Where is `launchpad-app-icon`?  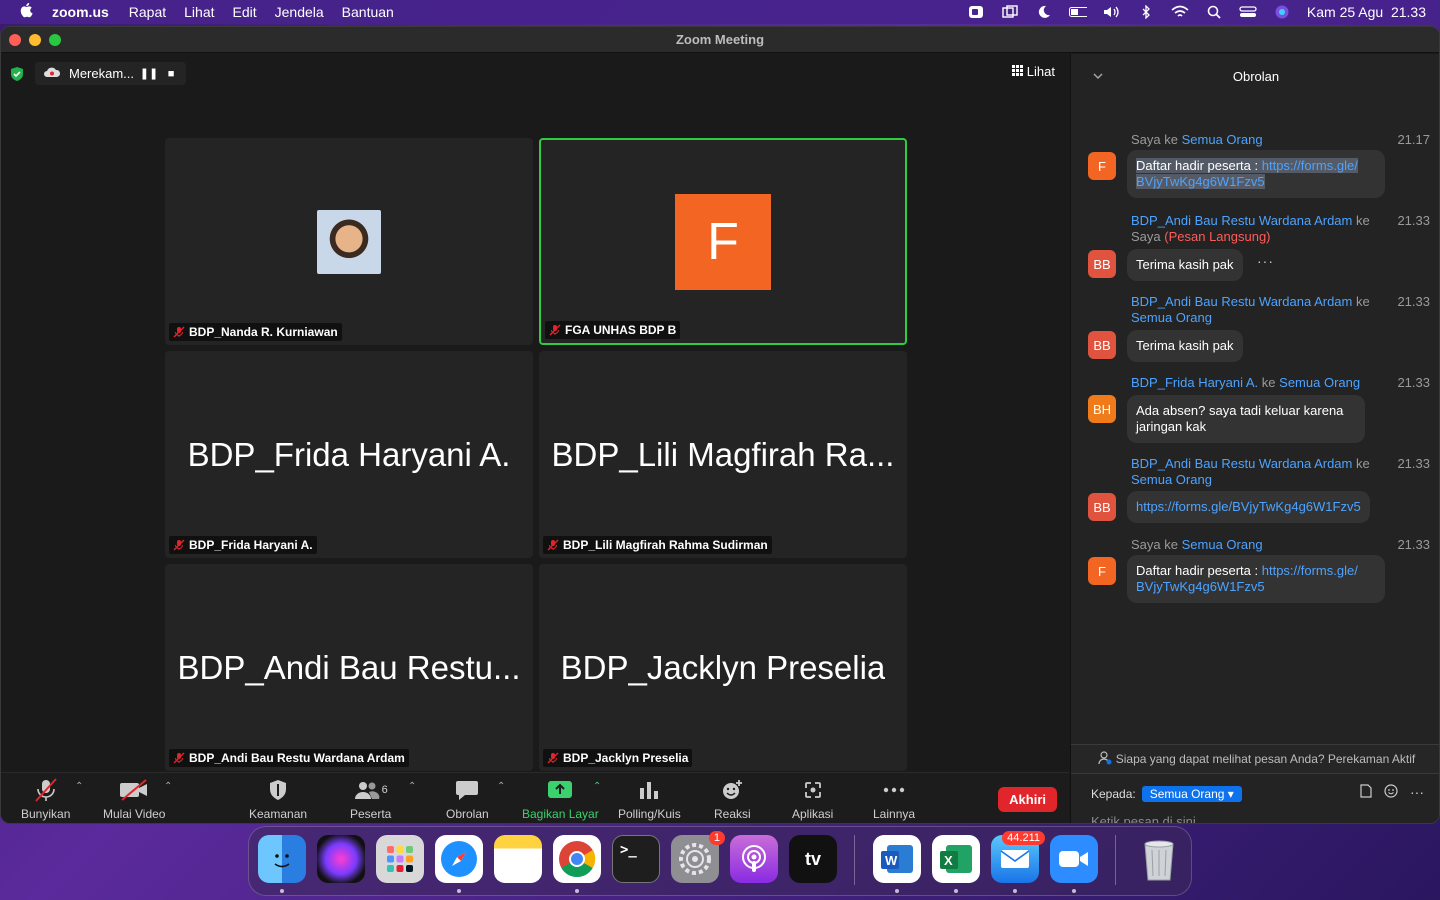 launchpad-app-icon is located at coordinates (400, 859).